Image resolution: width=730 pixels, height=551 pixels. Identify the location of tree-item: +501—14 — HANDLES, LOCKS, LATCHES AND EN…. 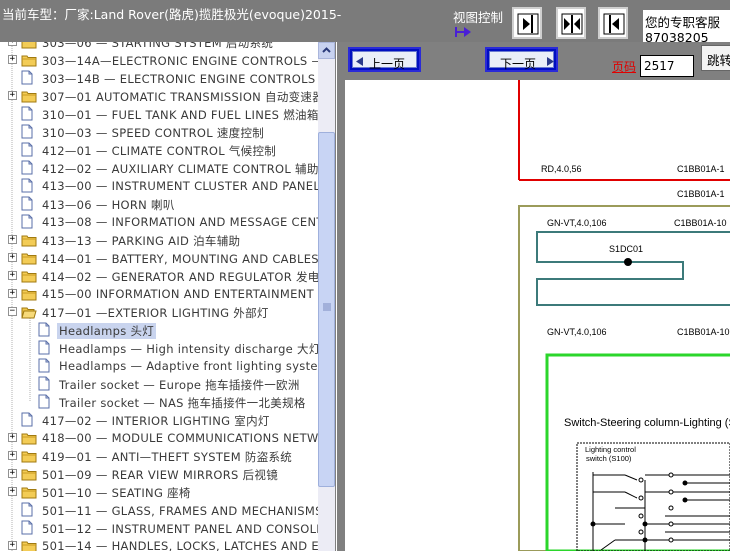
(159, 544).